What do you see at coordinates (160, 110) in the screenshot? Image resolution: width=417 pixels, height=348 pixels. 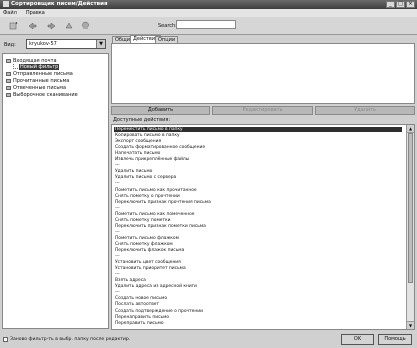 I see `add-button: Добавить` at bounding box center [160, 110].